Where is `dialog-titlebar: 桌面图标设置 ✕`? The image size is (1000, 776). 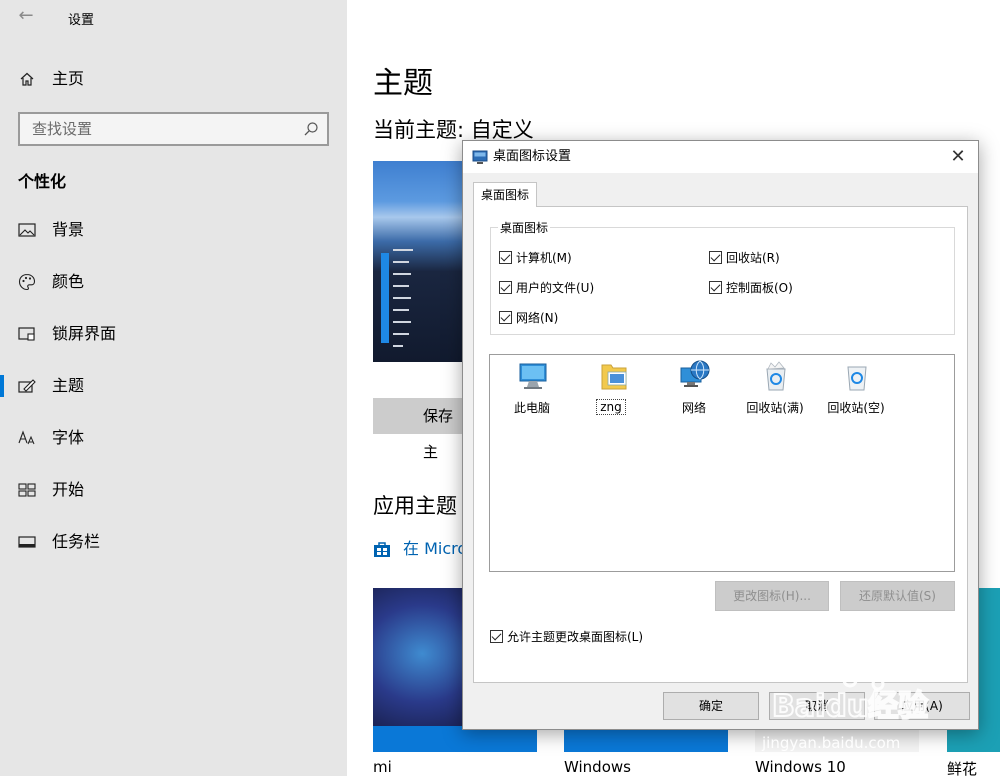 dialog-titlebar: 桌面图标设置 ✕ is located at coordinates (720, 157).